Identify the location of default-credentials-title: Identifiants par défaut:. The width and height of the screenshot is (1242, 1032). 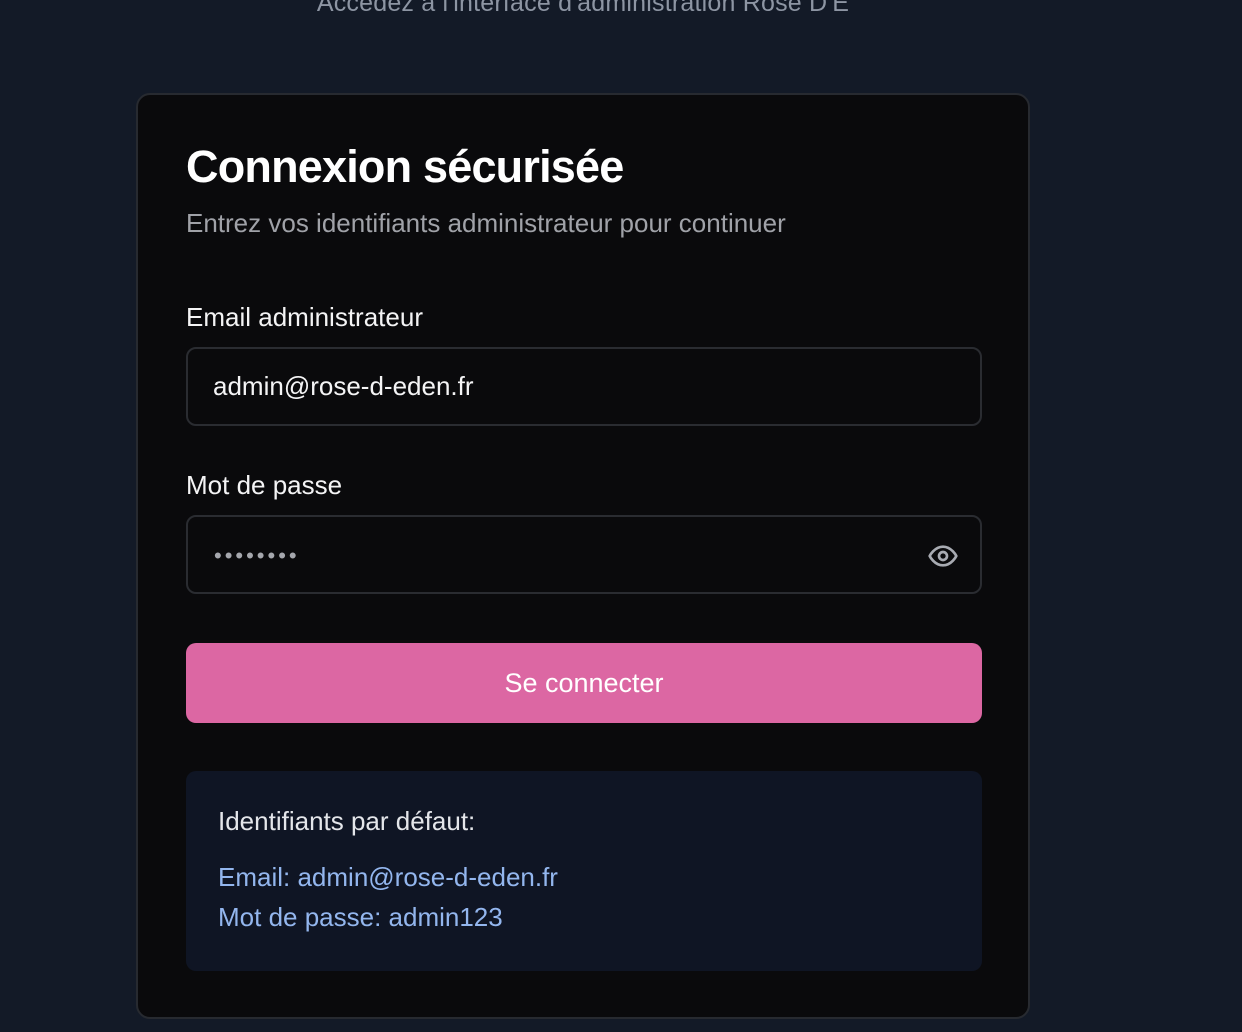
(347, 821).